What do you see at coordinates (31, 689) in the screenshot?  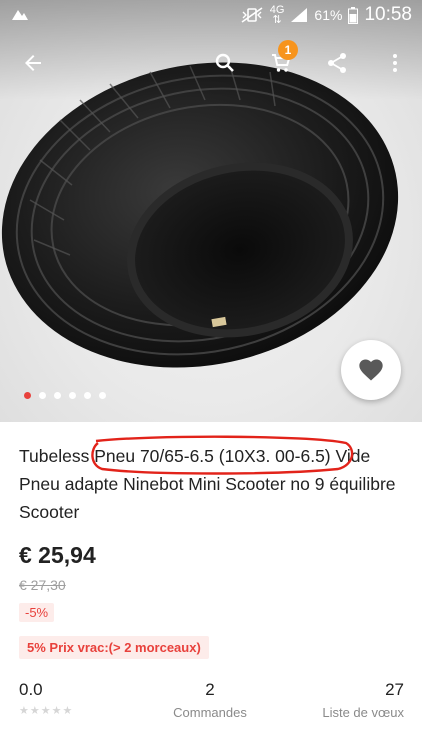 I see `rating-value: 0.0` at bounding box center [31, 689].